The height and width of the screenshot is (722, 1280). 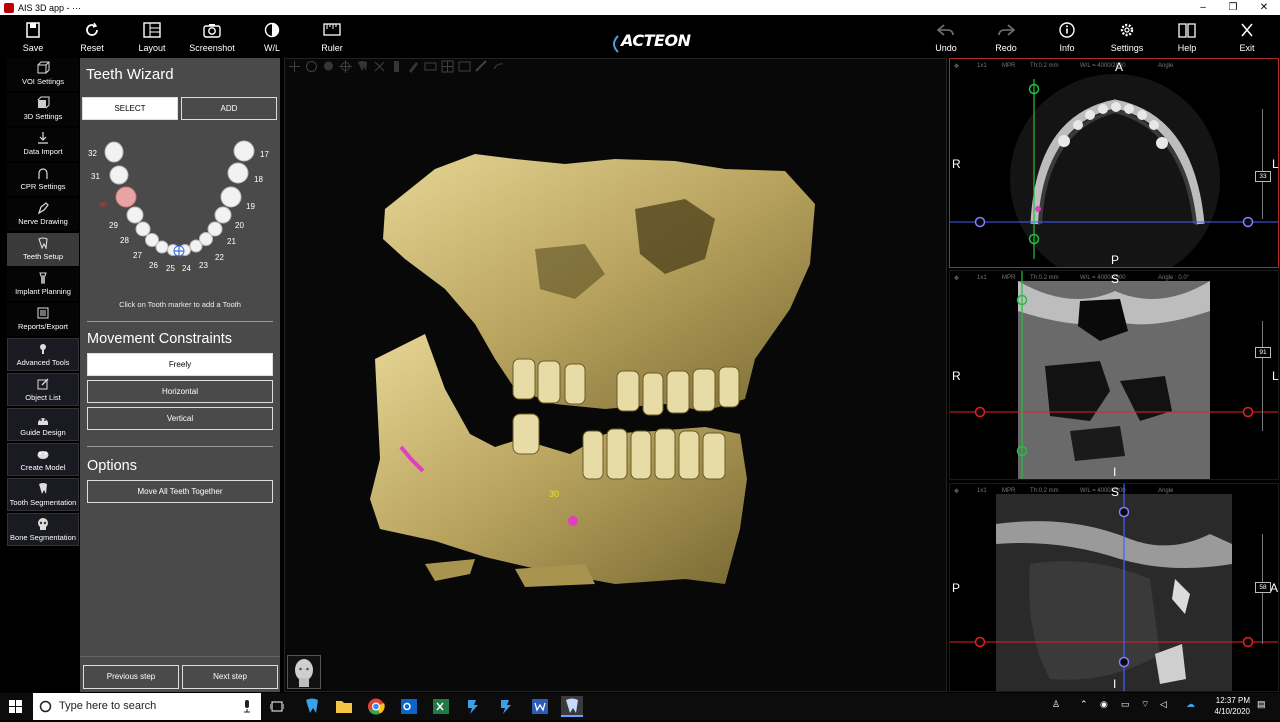 I want to click on layout-button: Layout, so click(x=152, y=36).